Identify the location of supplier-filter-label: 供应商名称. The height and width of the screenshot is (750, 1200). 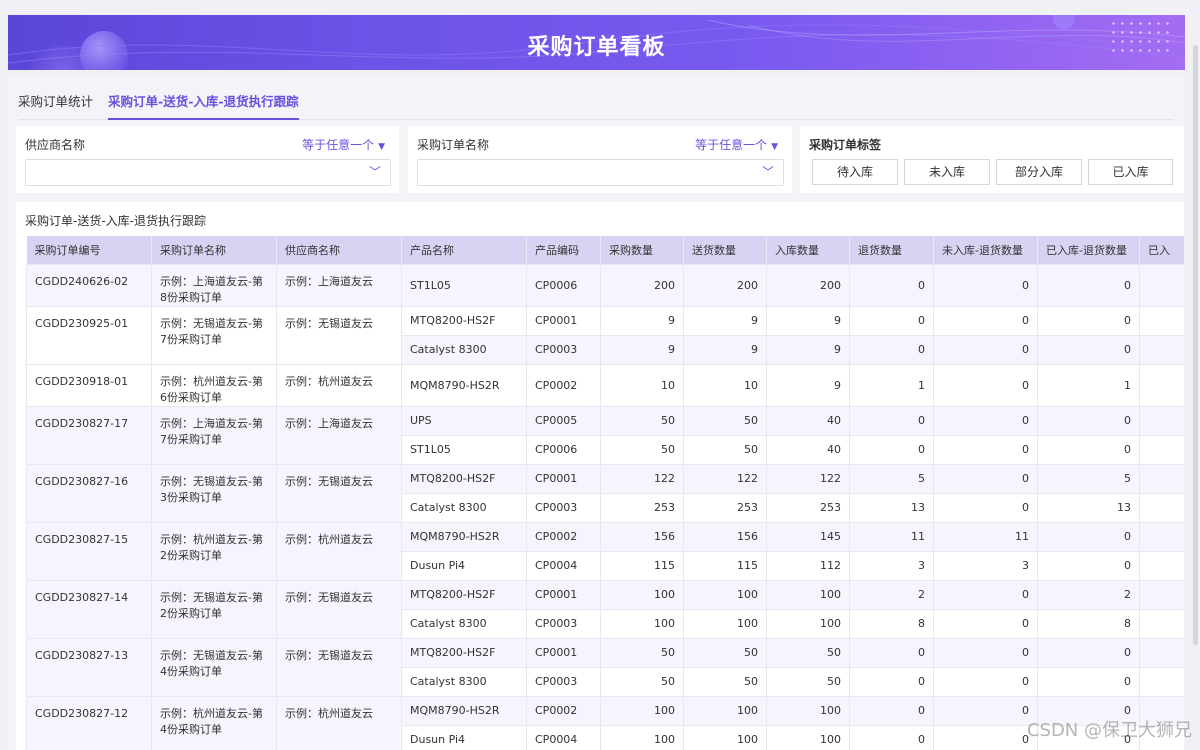
(55, 145).